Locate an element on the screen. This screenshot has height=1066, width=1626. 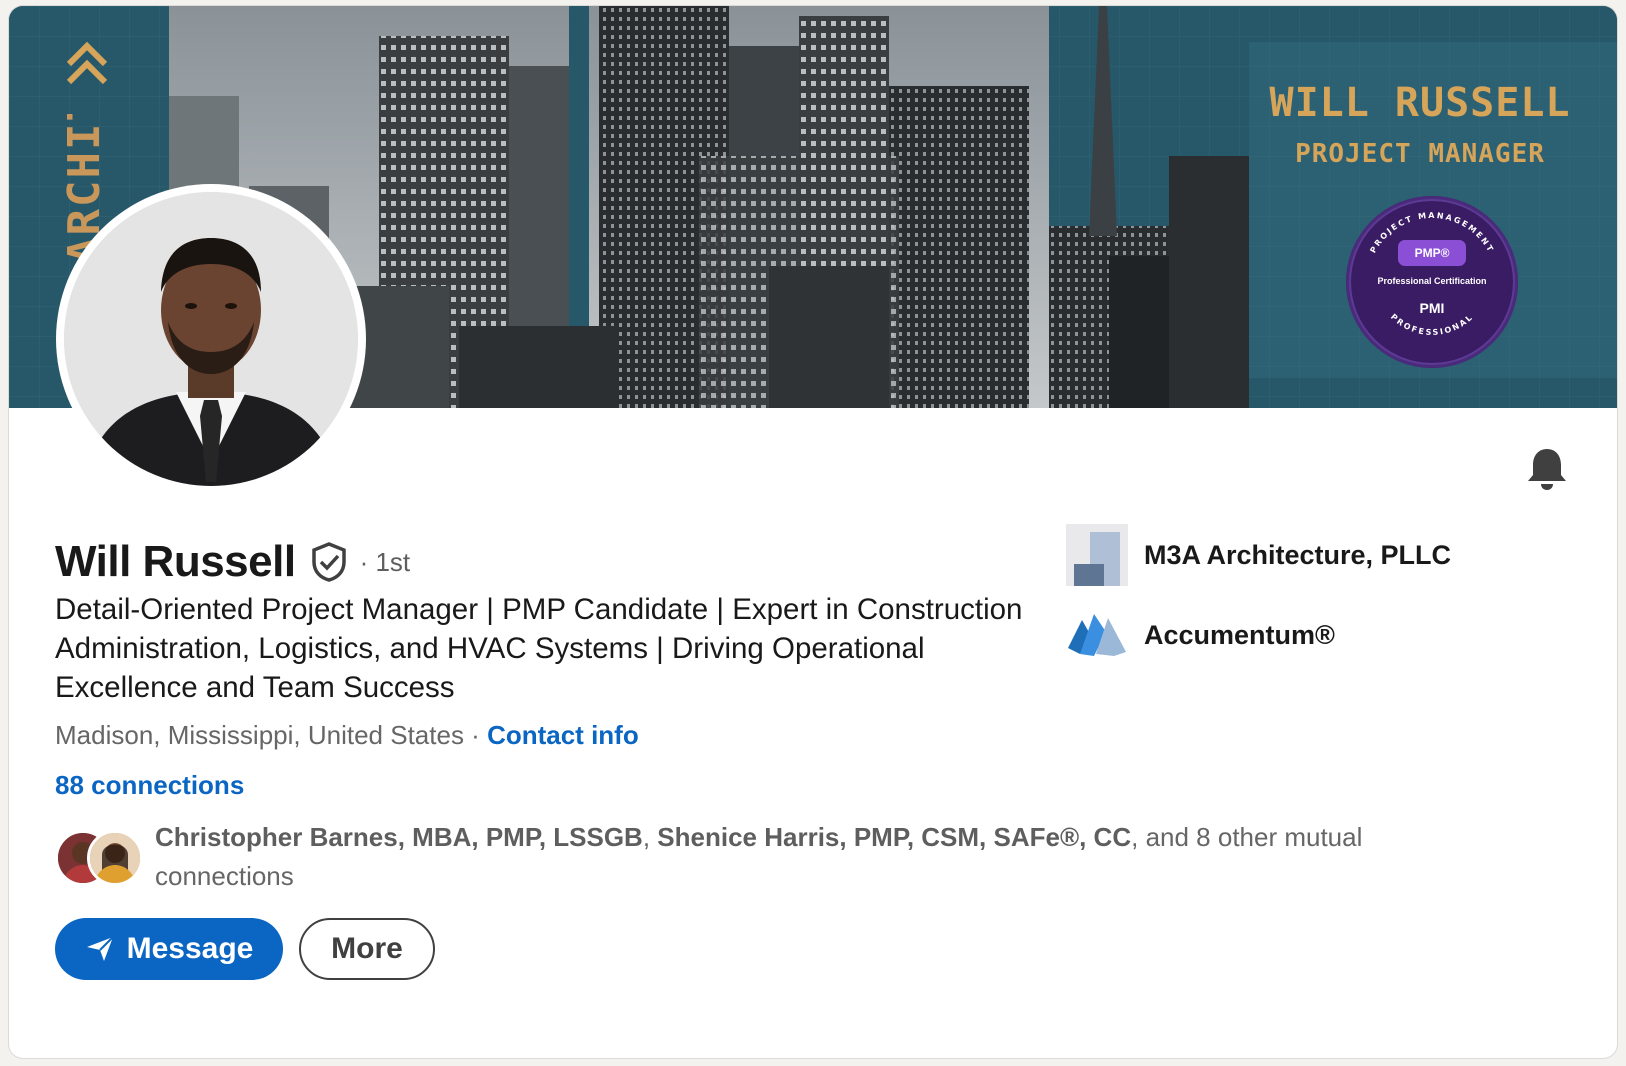
company-logo-icon is located at coordinates (1097, 555).